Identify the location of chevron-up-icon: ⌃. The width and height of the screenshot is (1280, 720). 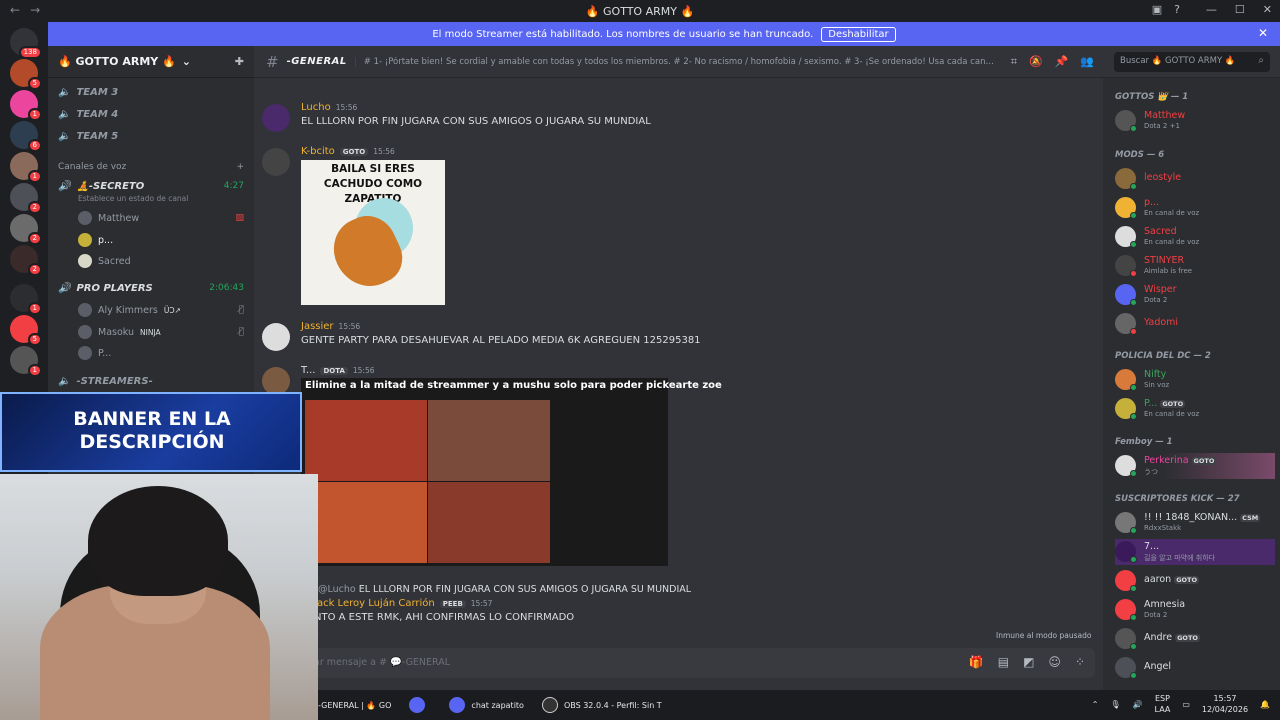
(1095, 704).